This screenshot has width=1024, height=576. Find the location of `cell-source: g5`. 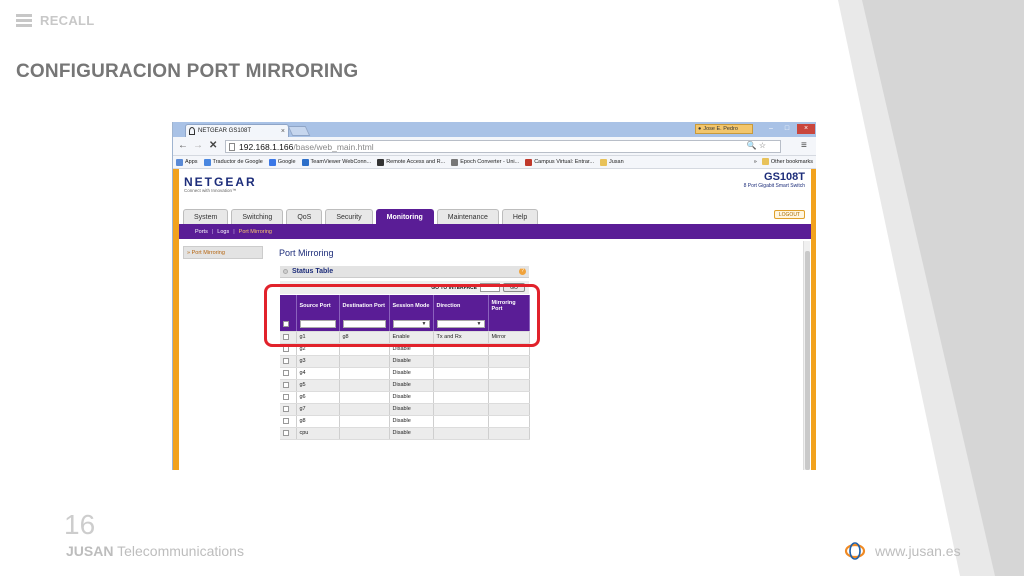

cell-source: g5 is located at coordinates (318, 385).